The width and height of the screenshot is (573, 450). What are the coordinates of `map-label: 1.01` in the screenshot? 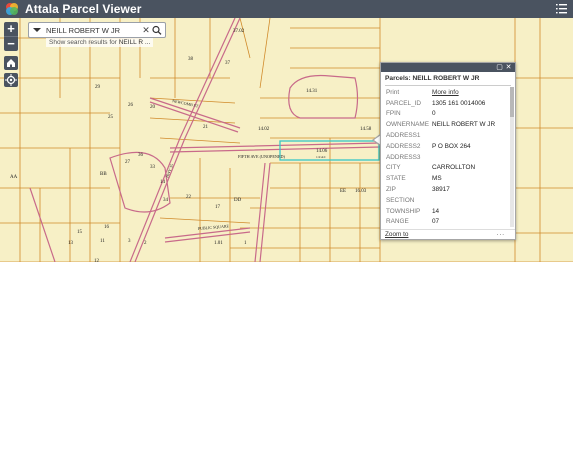 It's located at (218, 243).